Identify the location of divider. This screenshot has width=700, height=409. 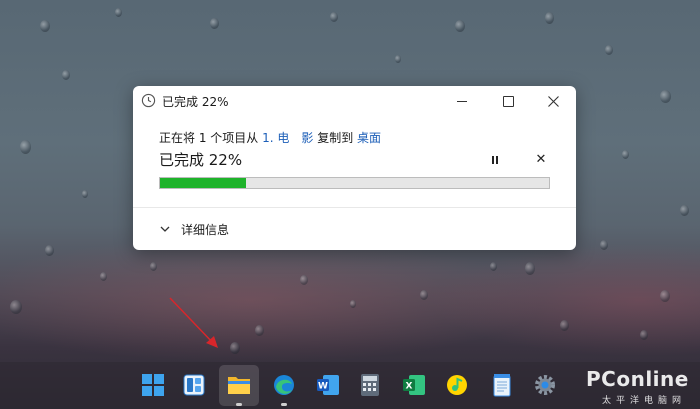
(354, 207).